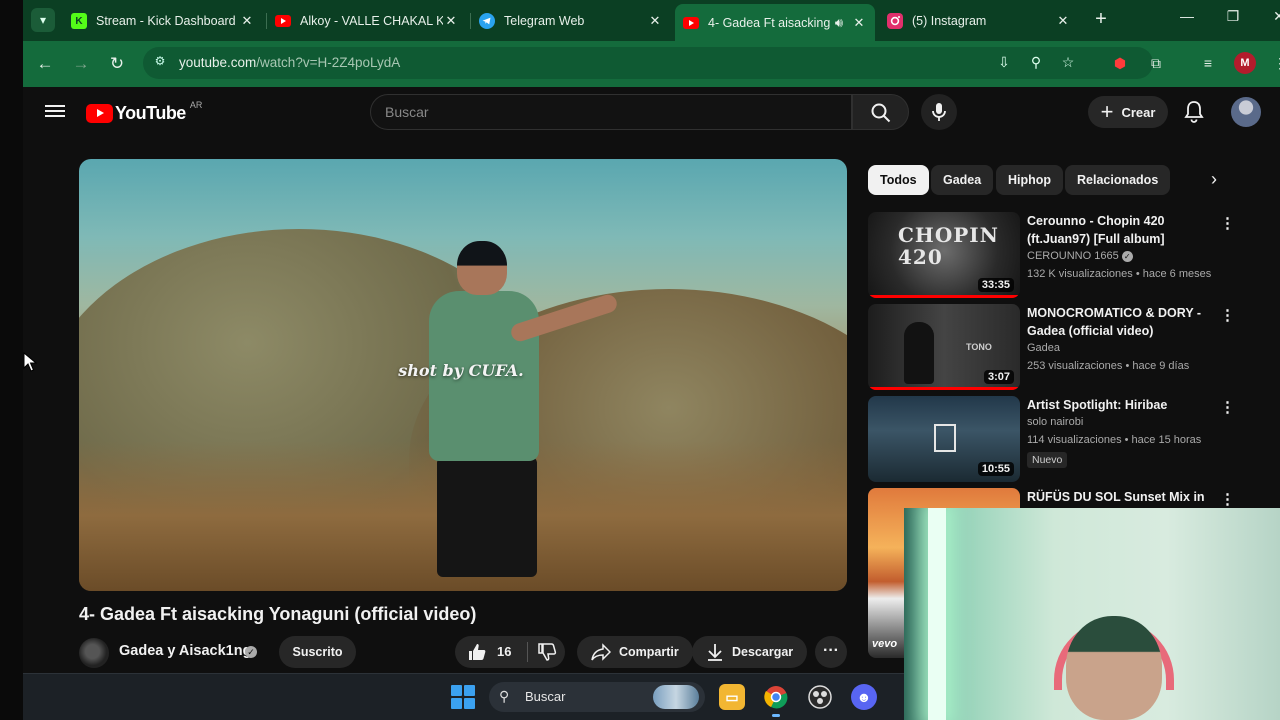 The width and height of the screenshot is (1280, 720). What do you see at coordinates (477, 654) in the screenshot?
I see `thumbs-up-icon` at bounding box center [477, 654].